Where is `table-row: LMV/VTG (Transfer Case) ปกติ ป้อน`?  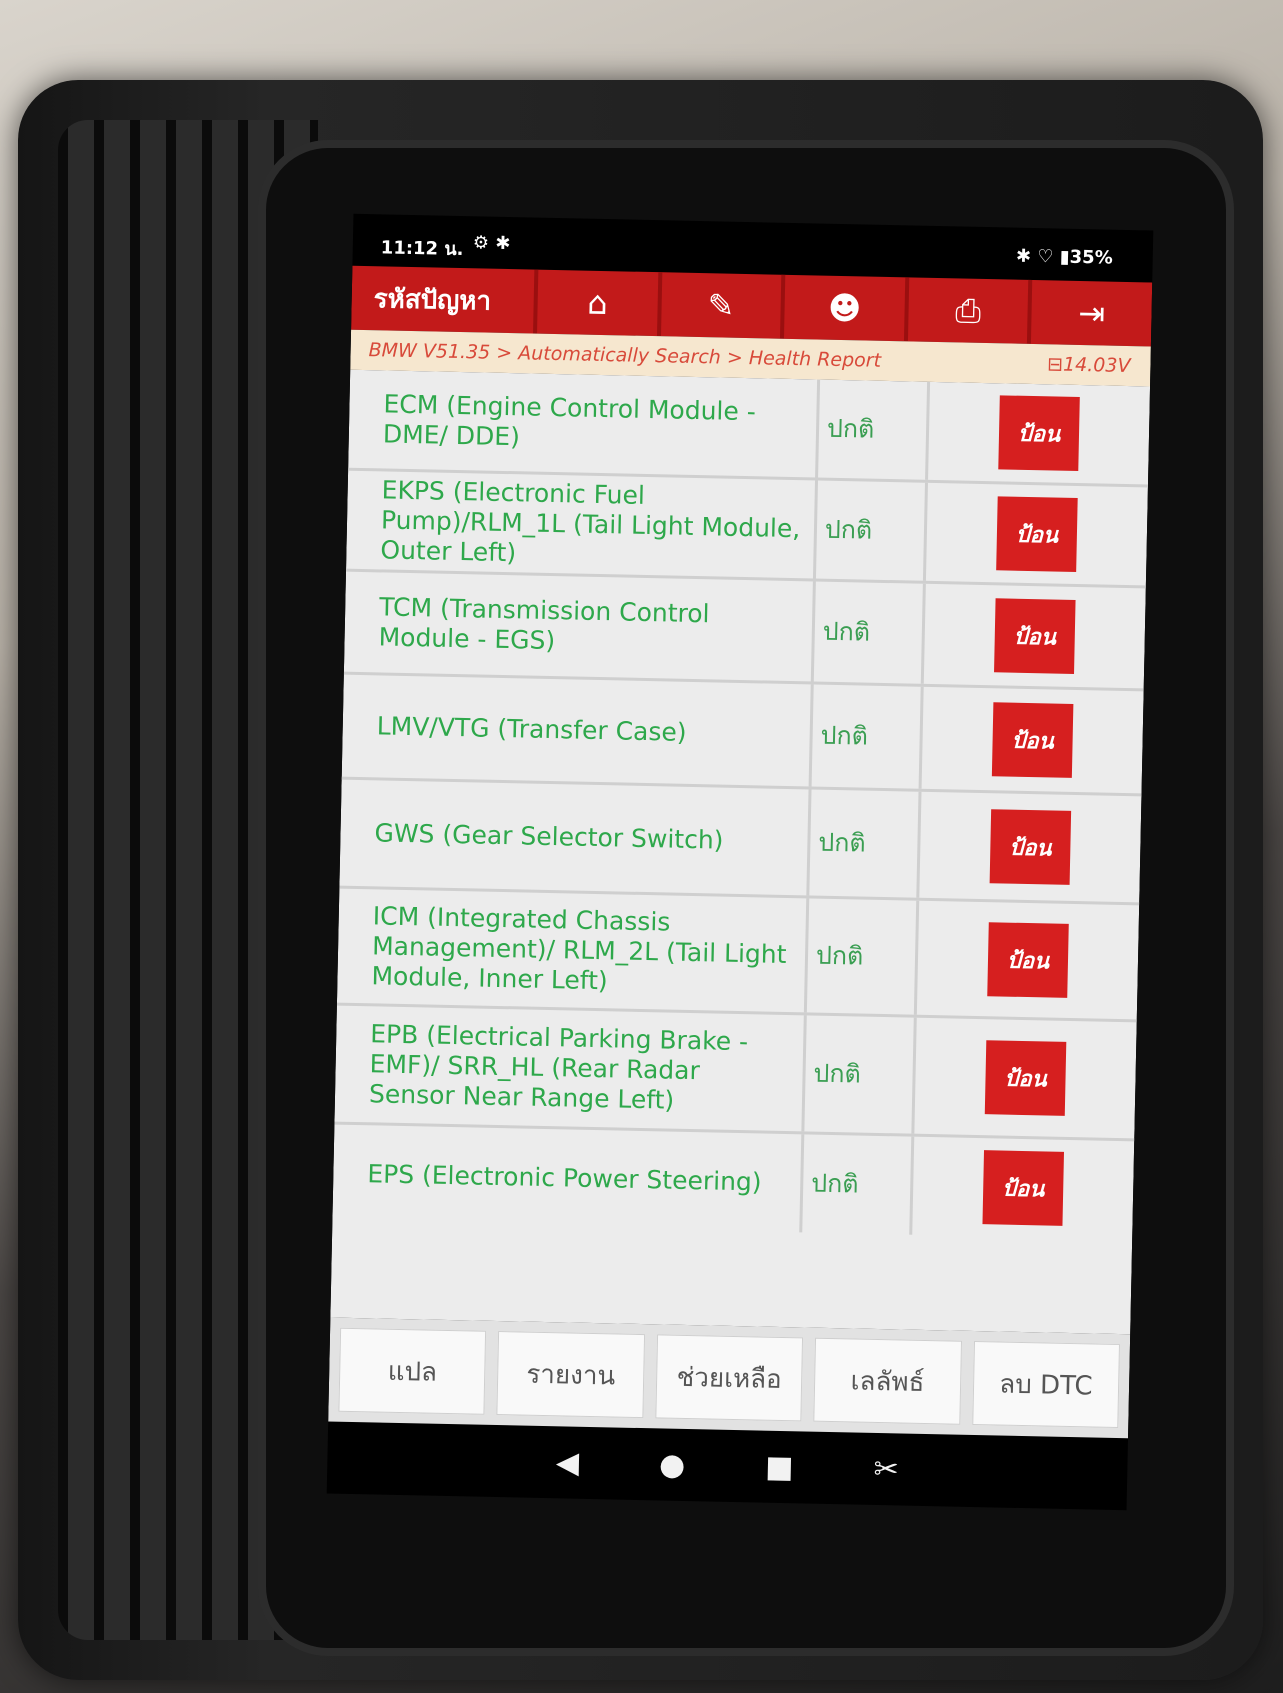 table-row: LMV/VTG (Transfer Case) ปกติ ป้อน is located at coordinates (742, 735).